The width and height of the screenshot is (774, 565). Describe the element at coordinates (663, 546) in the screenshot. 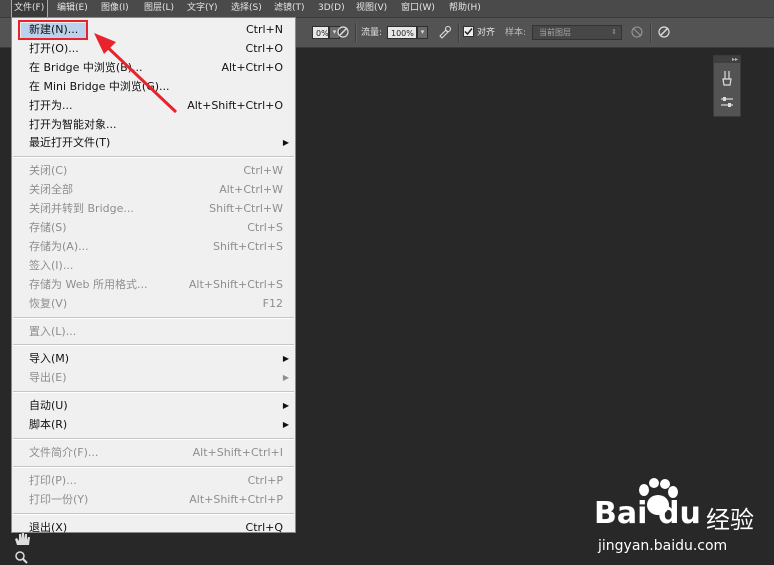

I see `watermark-url: jingyan.baidu.com` at that location.